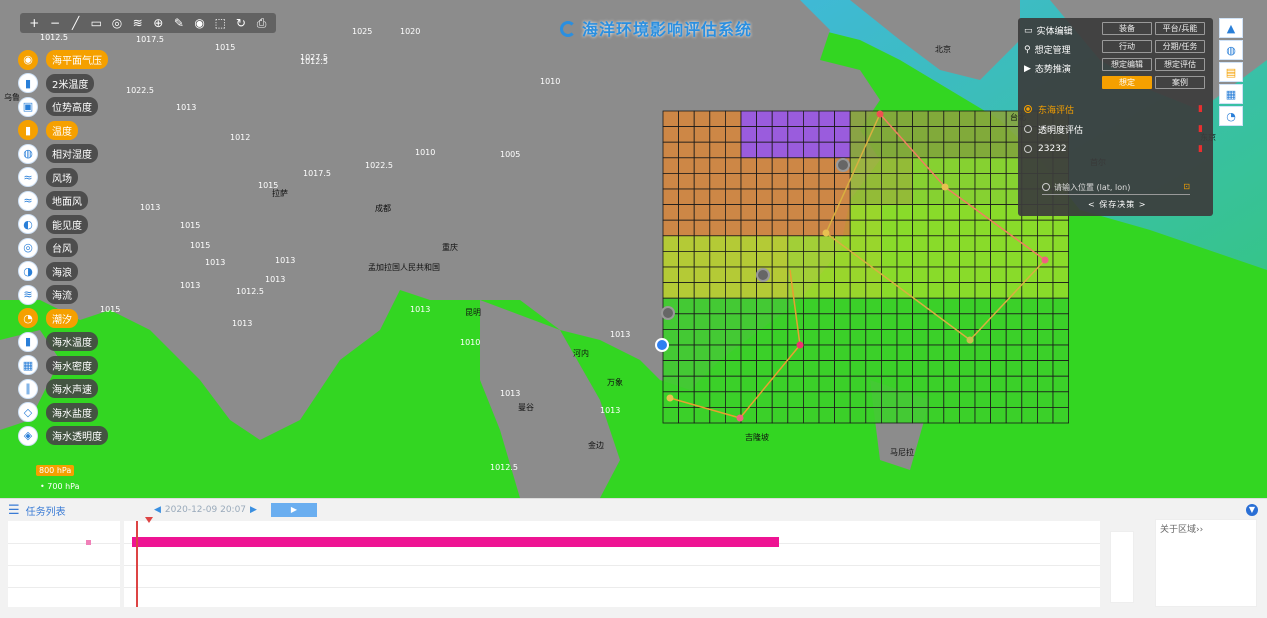 The width and height of the screenshot is (1267, 618). Describe the element at coordinates (970, 340) in the screenshot. I see `route-waypoint` at that location.